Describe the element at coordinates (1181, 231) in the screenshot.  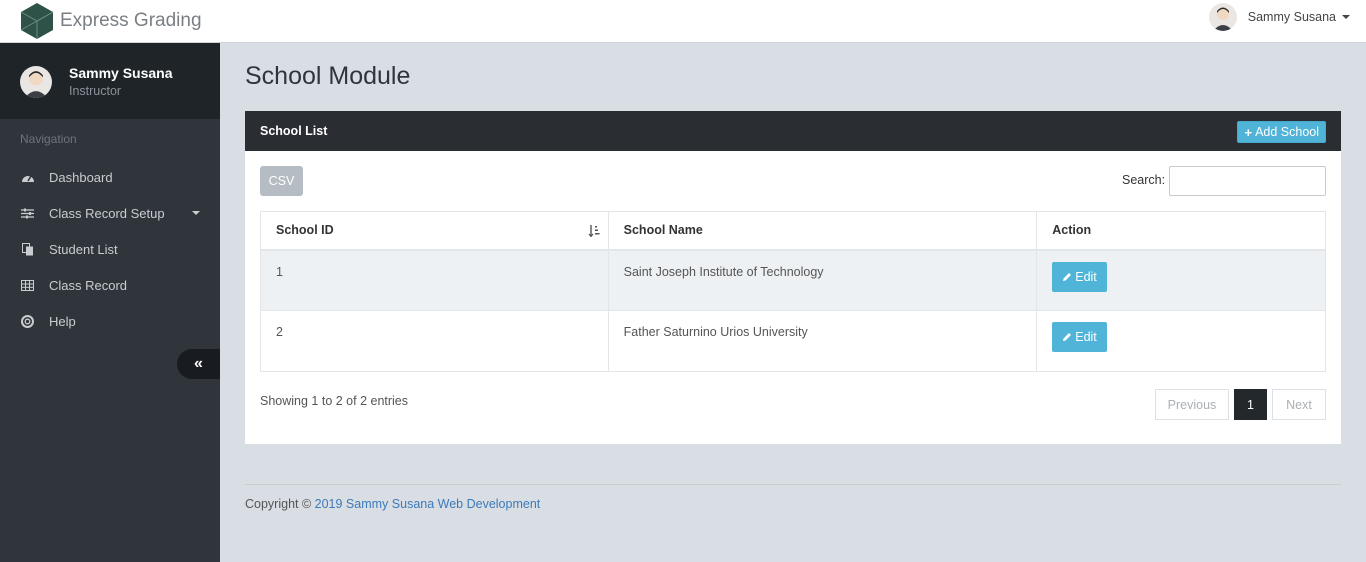
I see `column-header-action: Action` at that location.